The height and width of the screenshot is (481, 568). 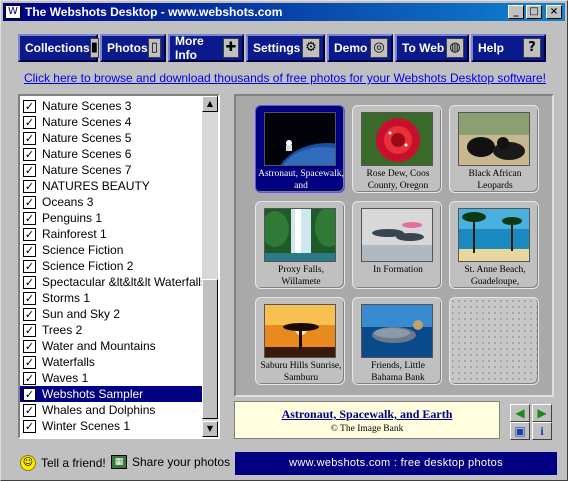 What do you see at coordinates (494, 245) in the screenshot?
I see `photo-tile: St. Anne Beach, Guadeloupe,` at bounding box center [494, 245].